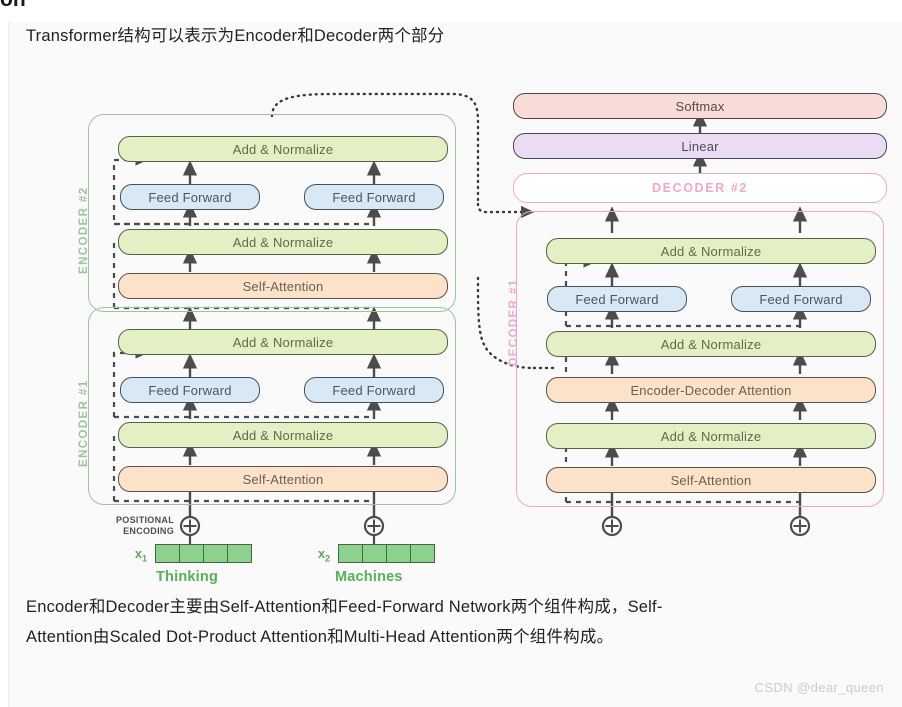 The image size is (902, 707). Describe the element at coordinates (617, 299) in the screenshot. I see `decoder1-feed-forward-left: Feed Forward` at that location.